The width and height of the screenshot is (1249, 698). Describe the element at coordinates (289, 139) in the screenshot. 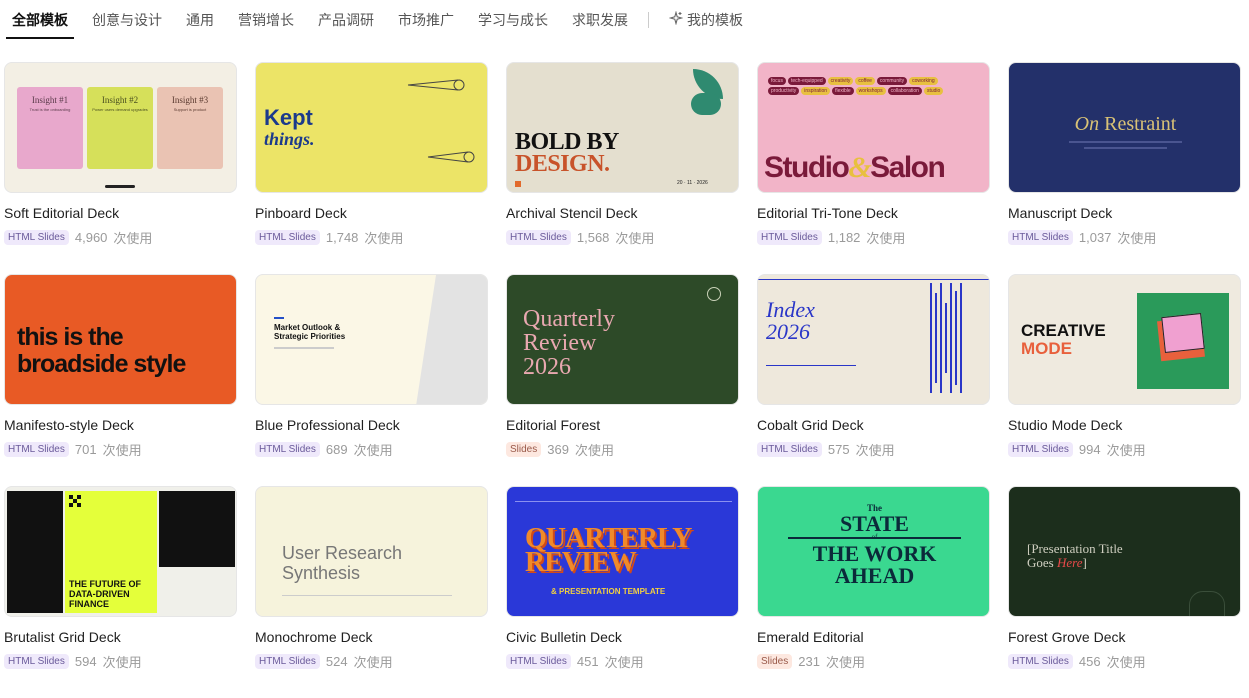

I see `thumb-text: things.` at that location.